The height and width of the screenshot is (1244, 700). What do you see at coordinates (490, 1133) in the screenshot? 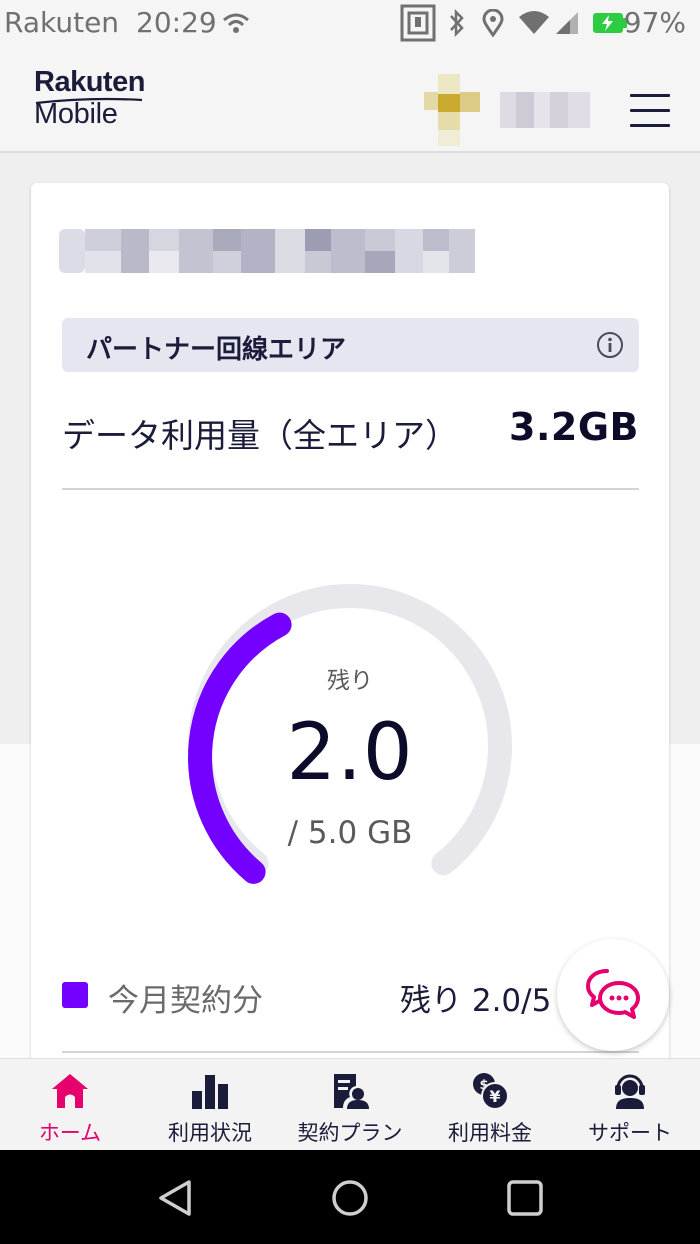
I see `nav-label: 利用料金` at bounding box center [490, 1133].